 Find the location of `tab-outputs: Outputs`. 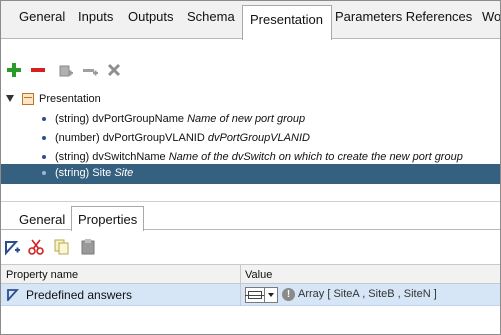

tab-outputs: Outputs is located at coordinates (151, 16).